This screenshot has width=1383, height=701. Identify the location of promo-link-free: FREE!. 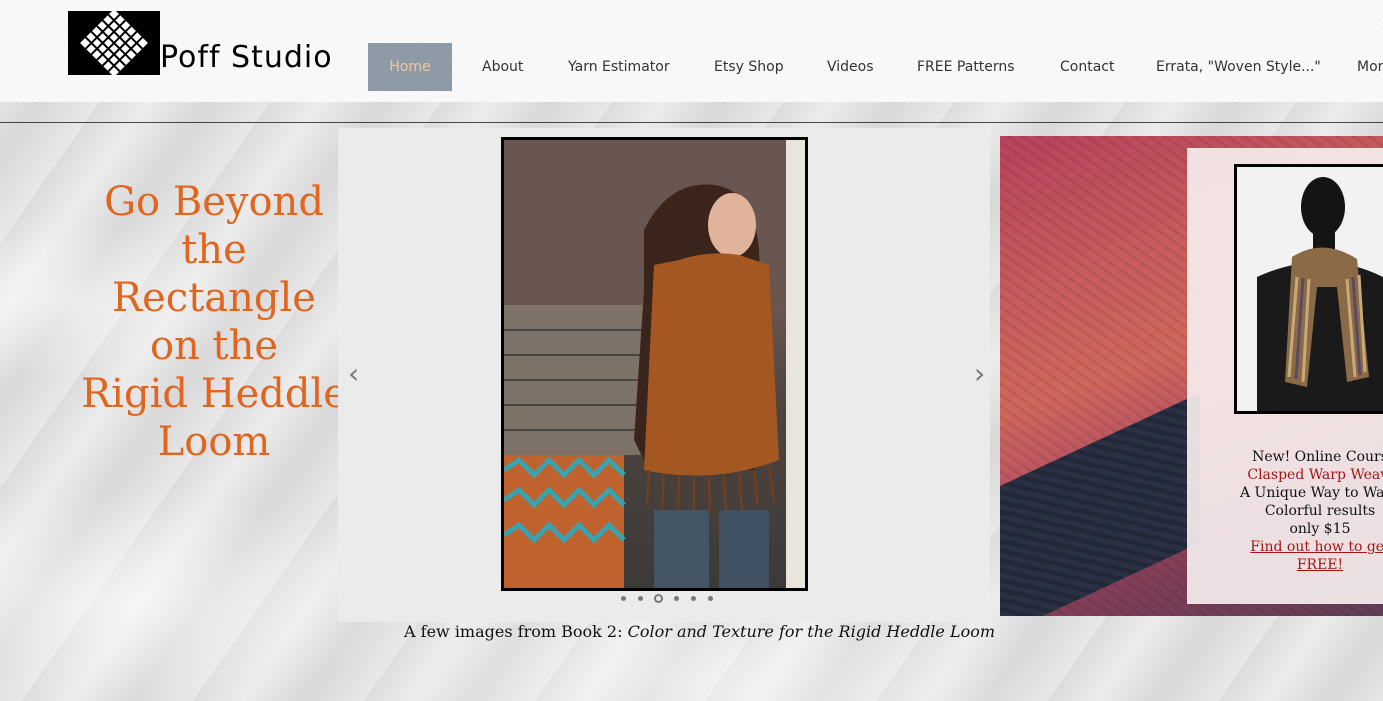
(1320, 565).